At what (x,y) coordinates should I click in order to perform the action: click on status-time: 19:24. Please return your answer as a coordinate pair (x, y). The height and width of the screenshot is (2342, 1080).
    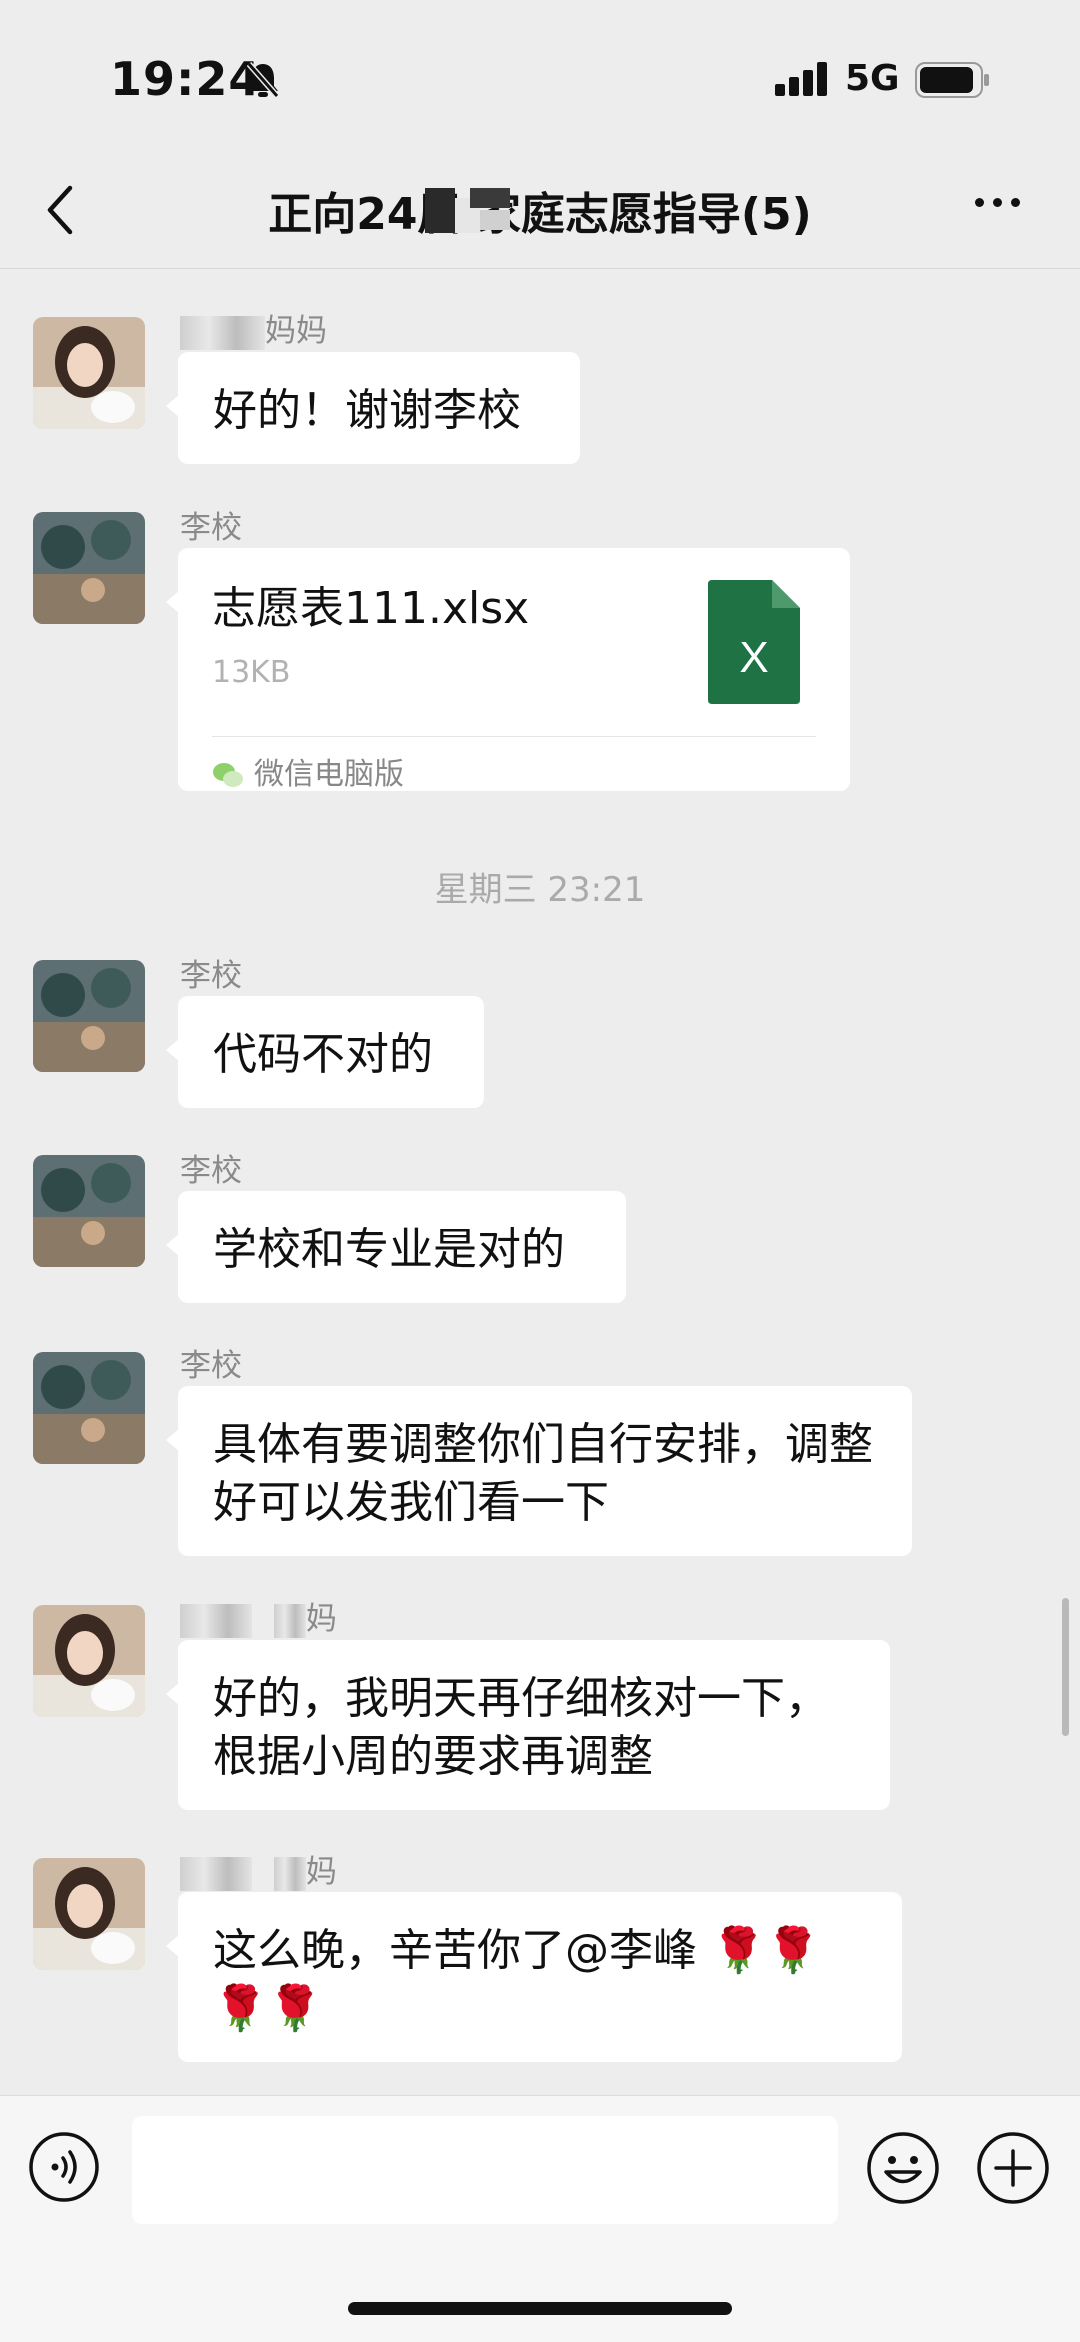
    Looking at the image, I should click on (186, 79).